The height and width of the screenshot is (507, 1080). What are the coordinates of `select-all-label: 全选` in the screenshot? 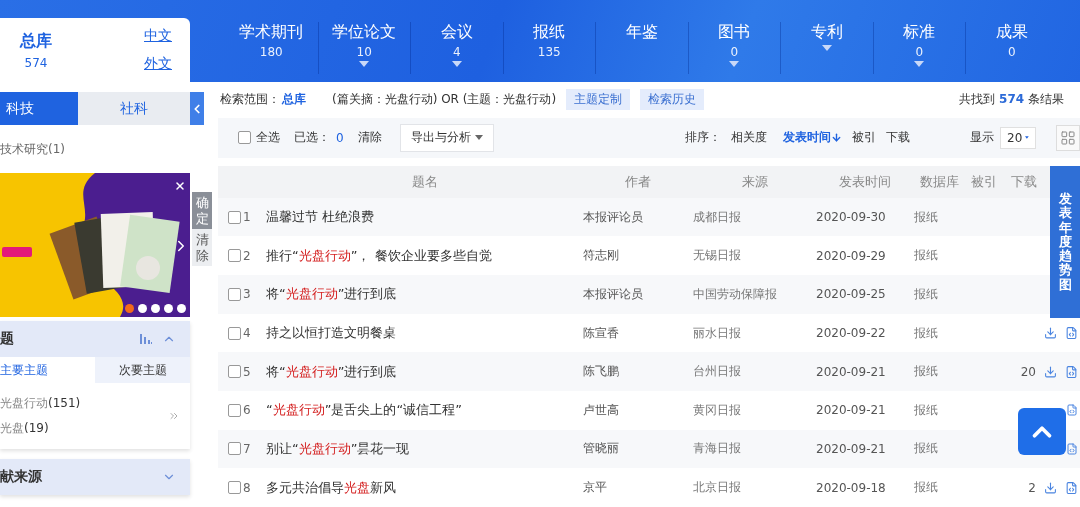 It's located at (268, 138).